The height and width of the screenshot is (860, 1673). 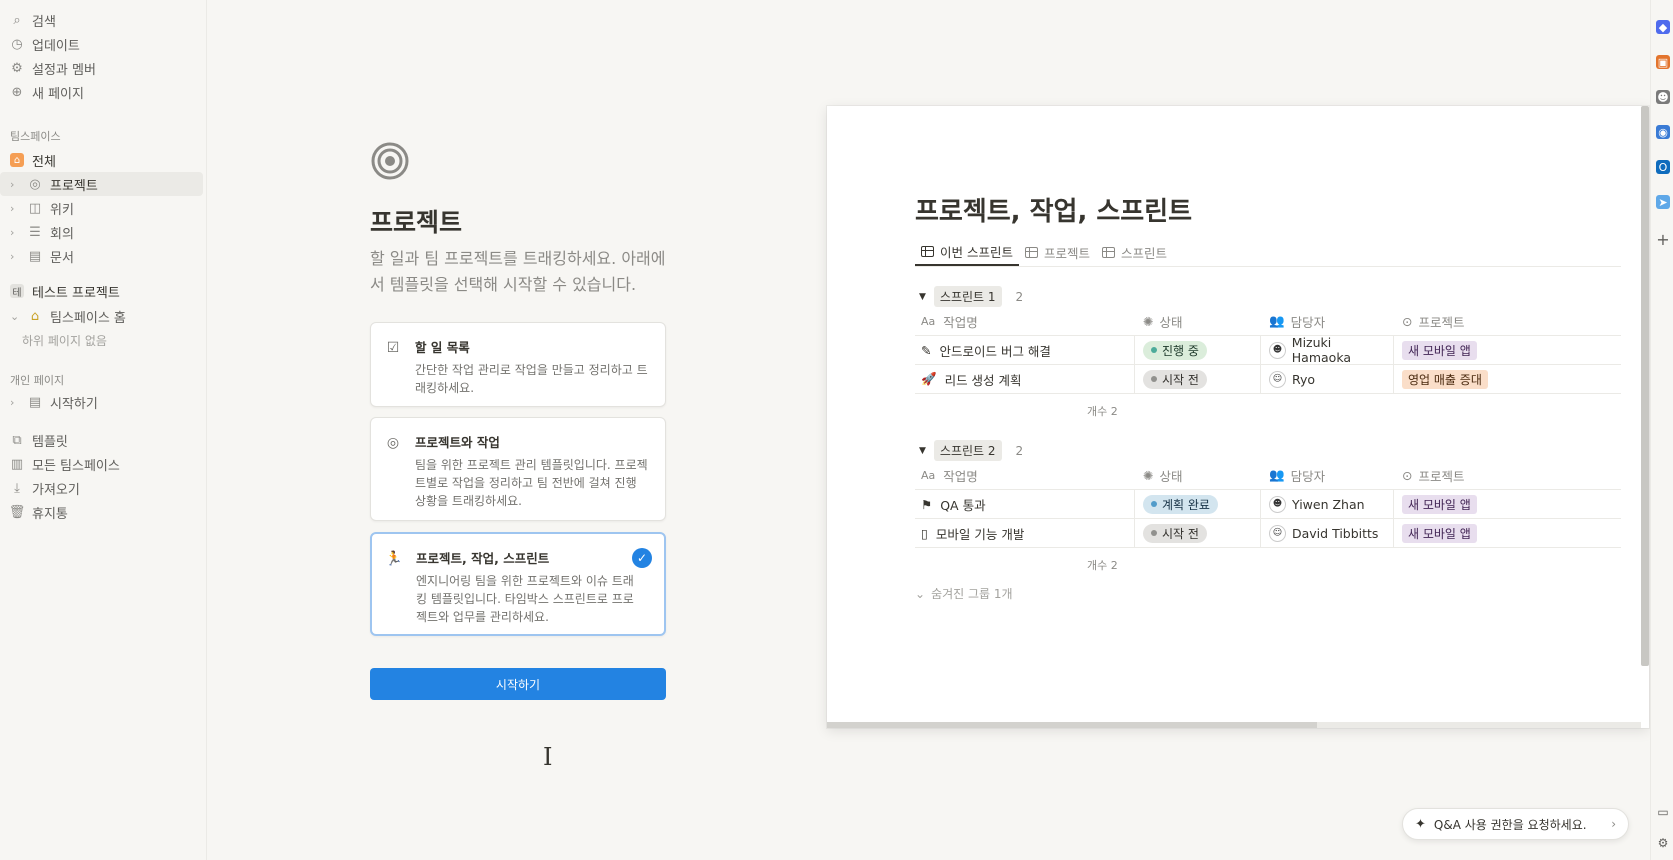 I want to click on table-row: ▯ 모바일 기능 개발 시작 전 ☺ David Tibbitts 새 모바일 앱, so click(x=1268, y=533).